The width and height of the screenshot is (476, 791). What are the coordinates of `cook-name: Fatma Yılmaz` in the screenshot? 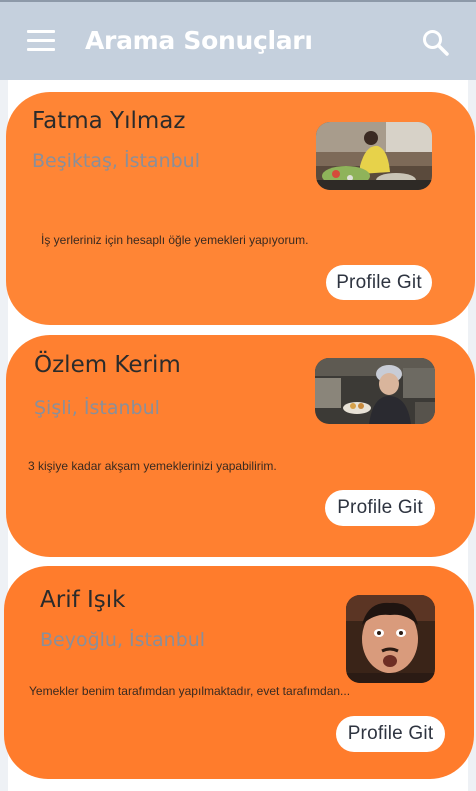 It's located at (109, 121).